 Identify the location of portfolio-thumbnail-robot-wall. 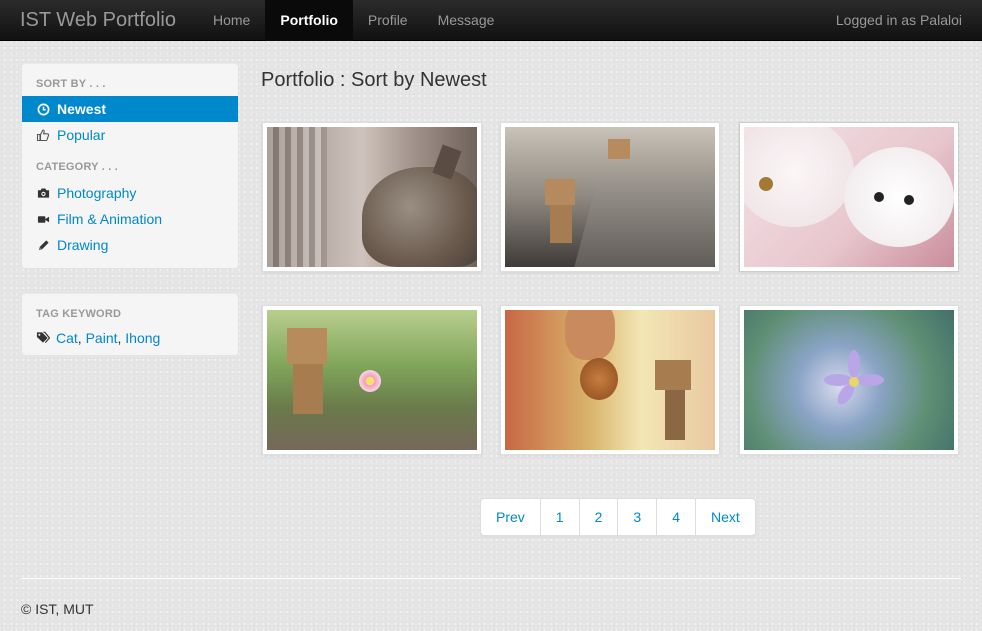
(610, 197).